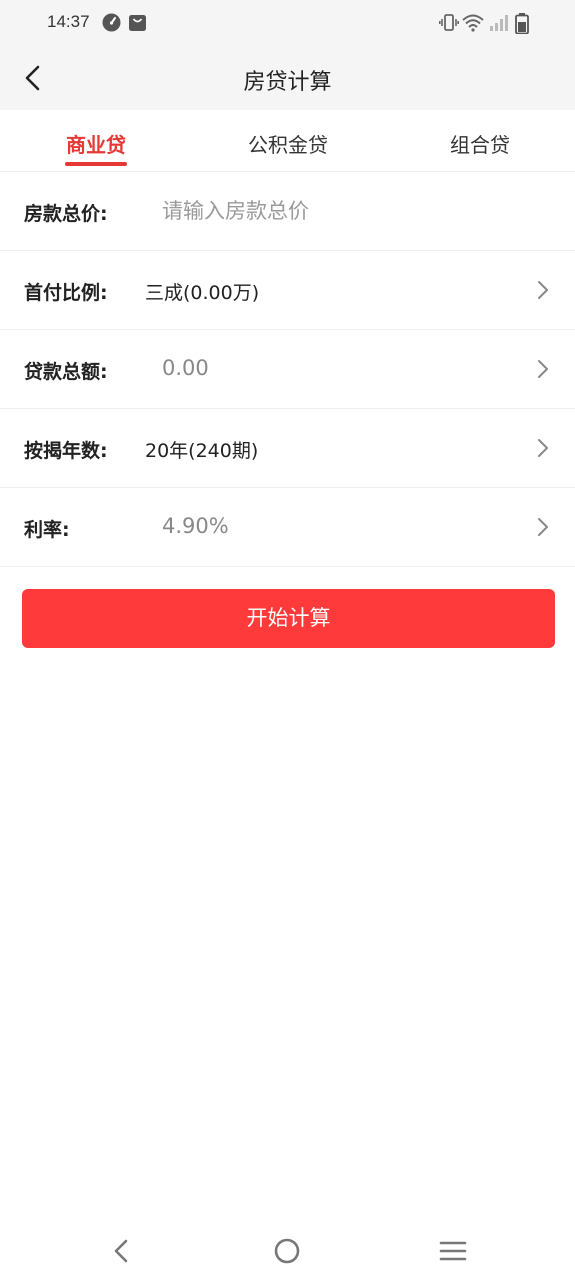  I want to click on bag-icon, so click(137, 24).